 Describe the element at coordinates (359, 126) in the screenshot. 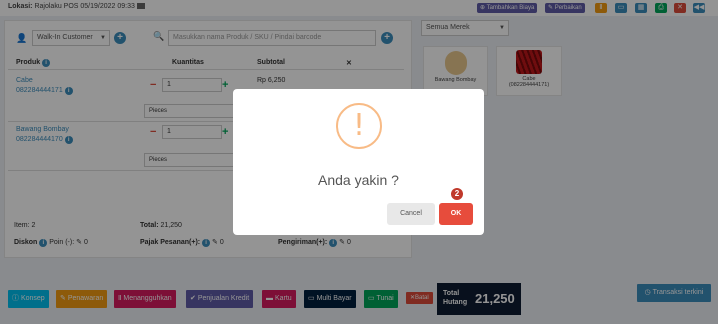

I see `warning-icon: !` at that location.